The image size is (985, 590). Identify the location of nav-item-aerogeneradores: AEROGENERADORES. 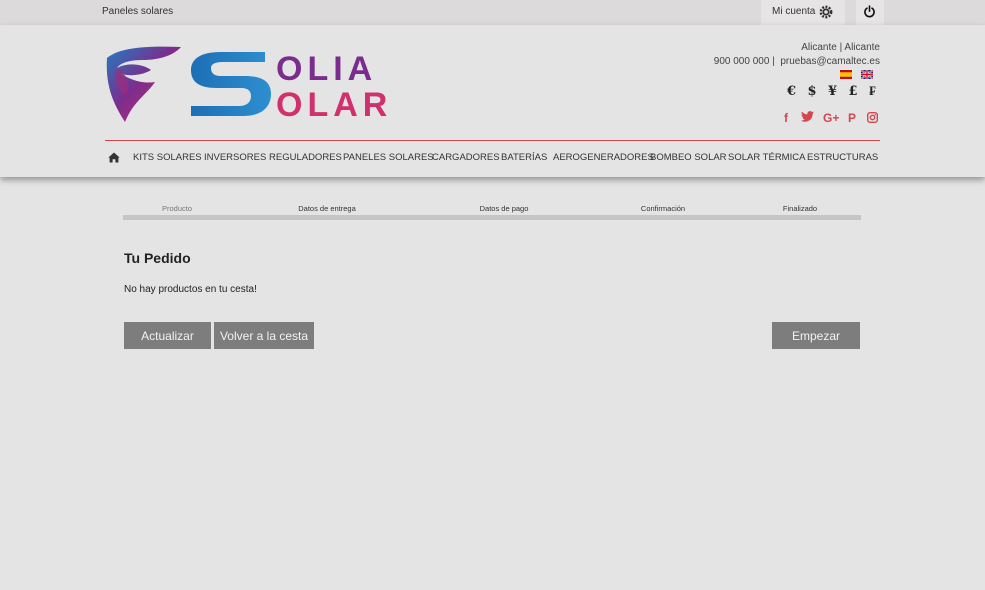
(603, 157).